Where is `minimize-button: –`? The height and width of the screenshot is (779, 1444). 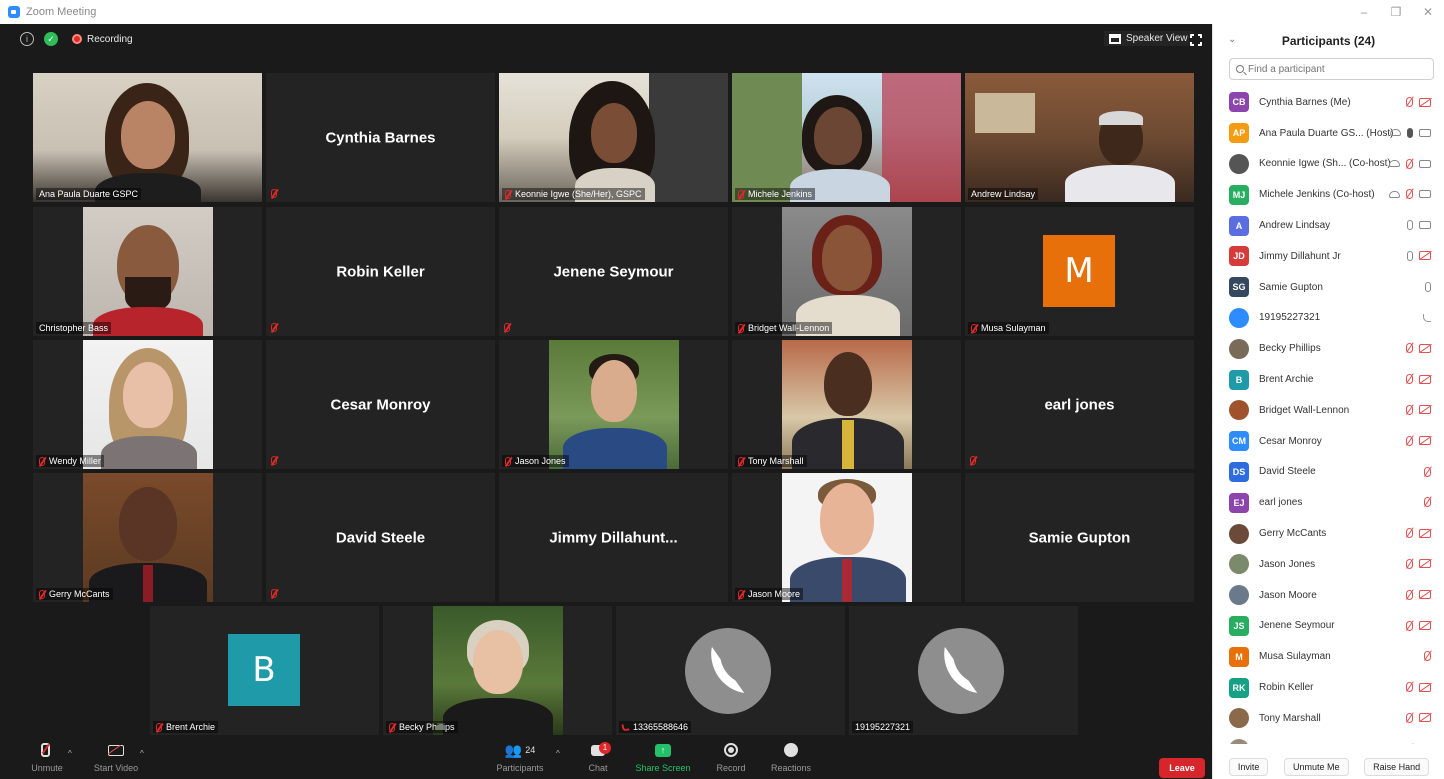
minimize-button: – is located at coordinates (1364, 12).